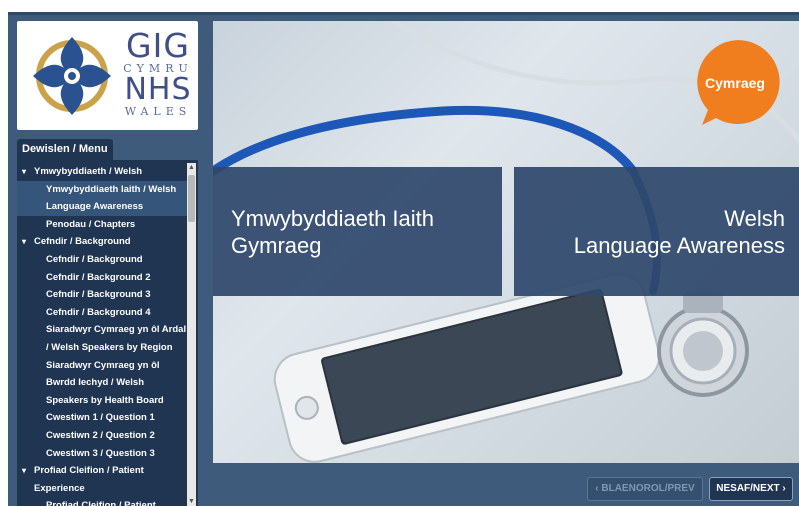 The height and width of the screenshot is (506, 799). I want to click on badge-label: Cymraeg, so click(735, 83).